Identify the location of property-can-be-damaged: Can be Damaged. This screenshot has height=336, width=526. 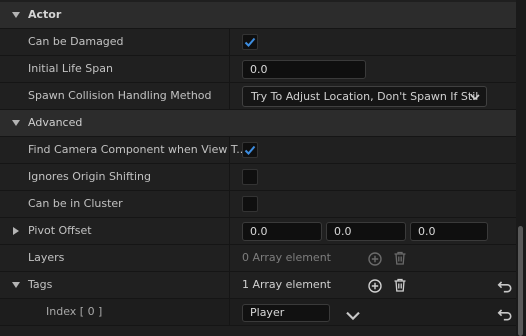
(258, 42).